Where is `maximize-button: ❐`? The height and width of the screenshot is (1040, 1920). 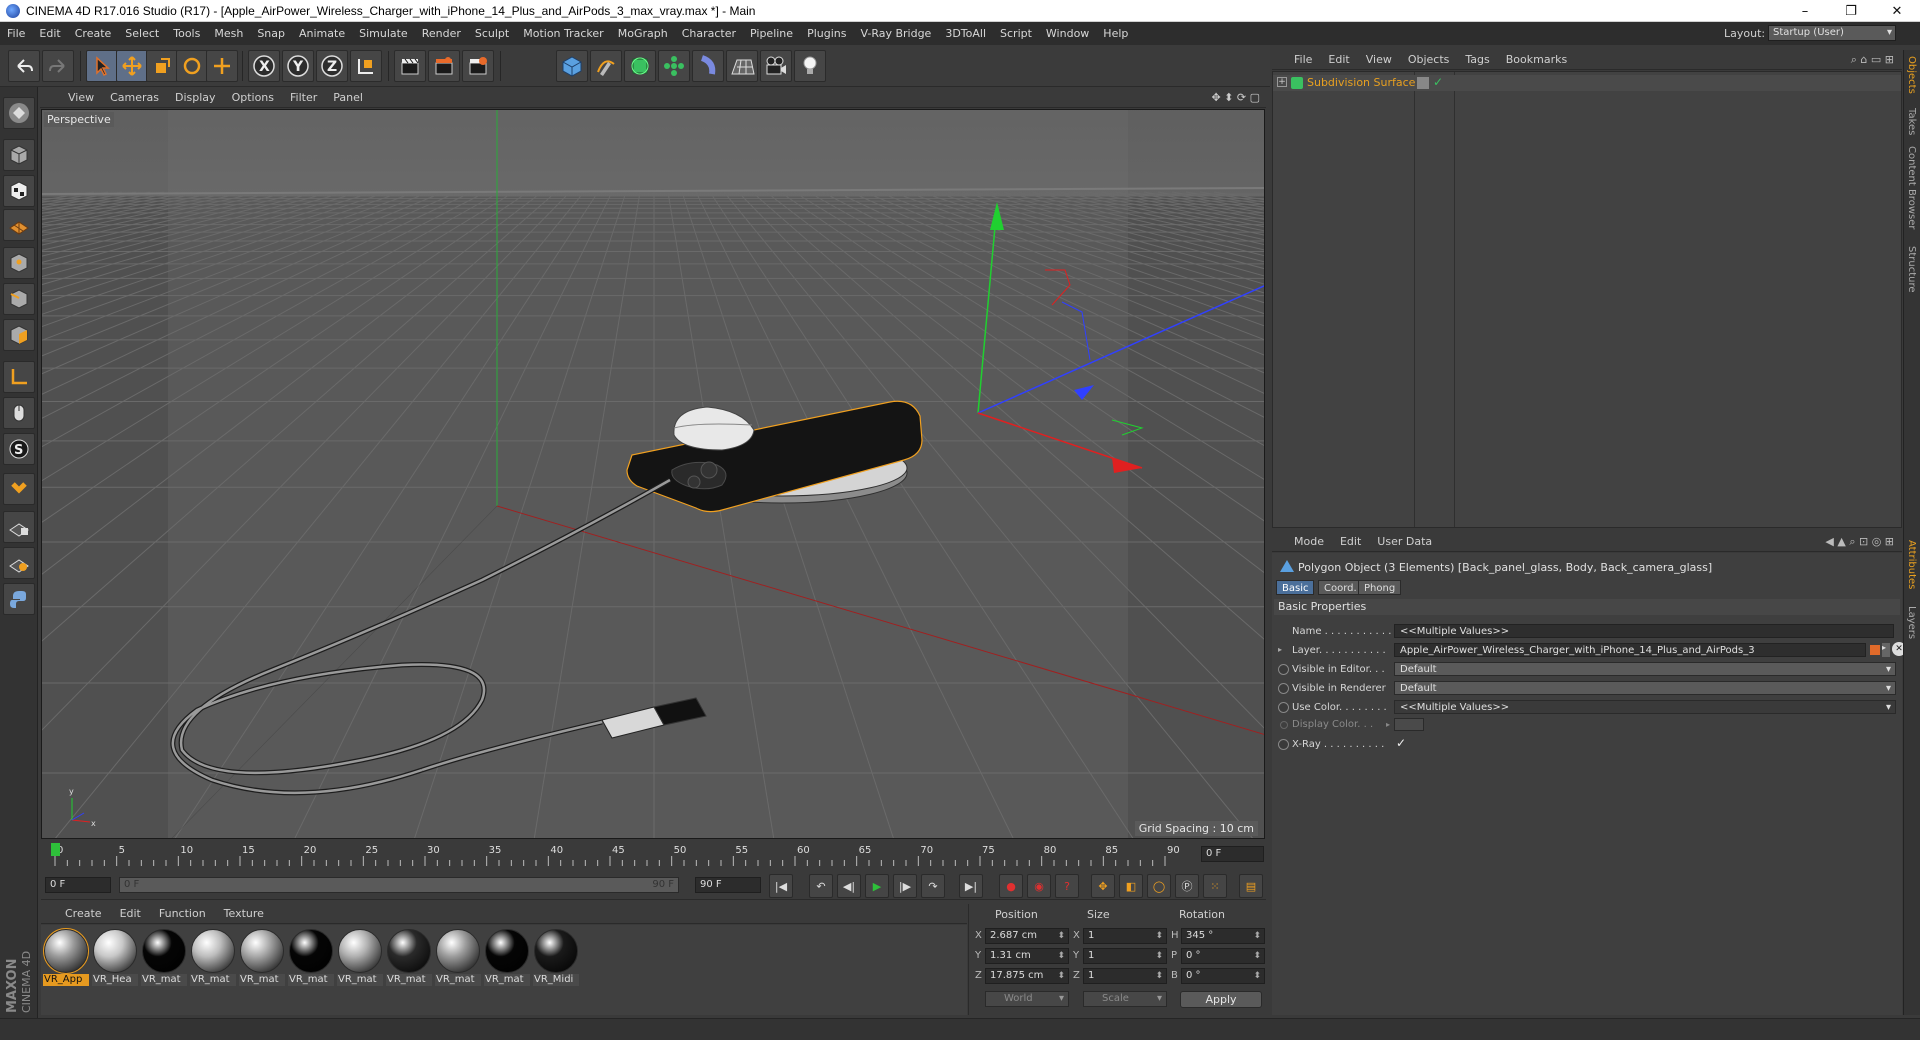 maximize-button: ❐ is located at coordinates (1851, 11).